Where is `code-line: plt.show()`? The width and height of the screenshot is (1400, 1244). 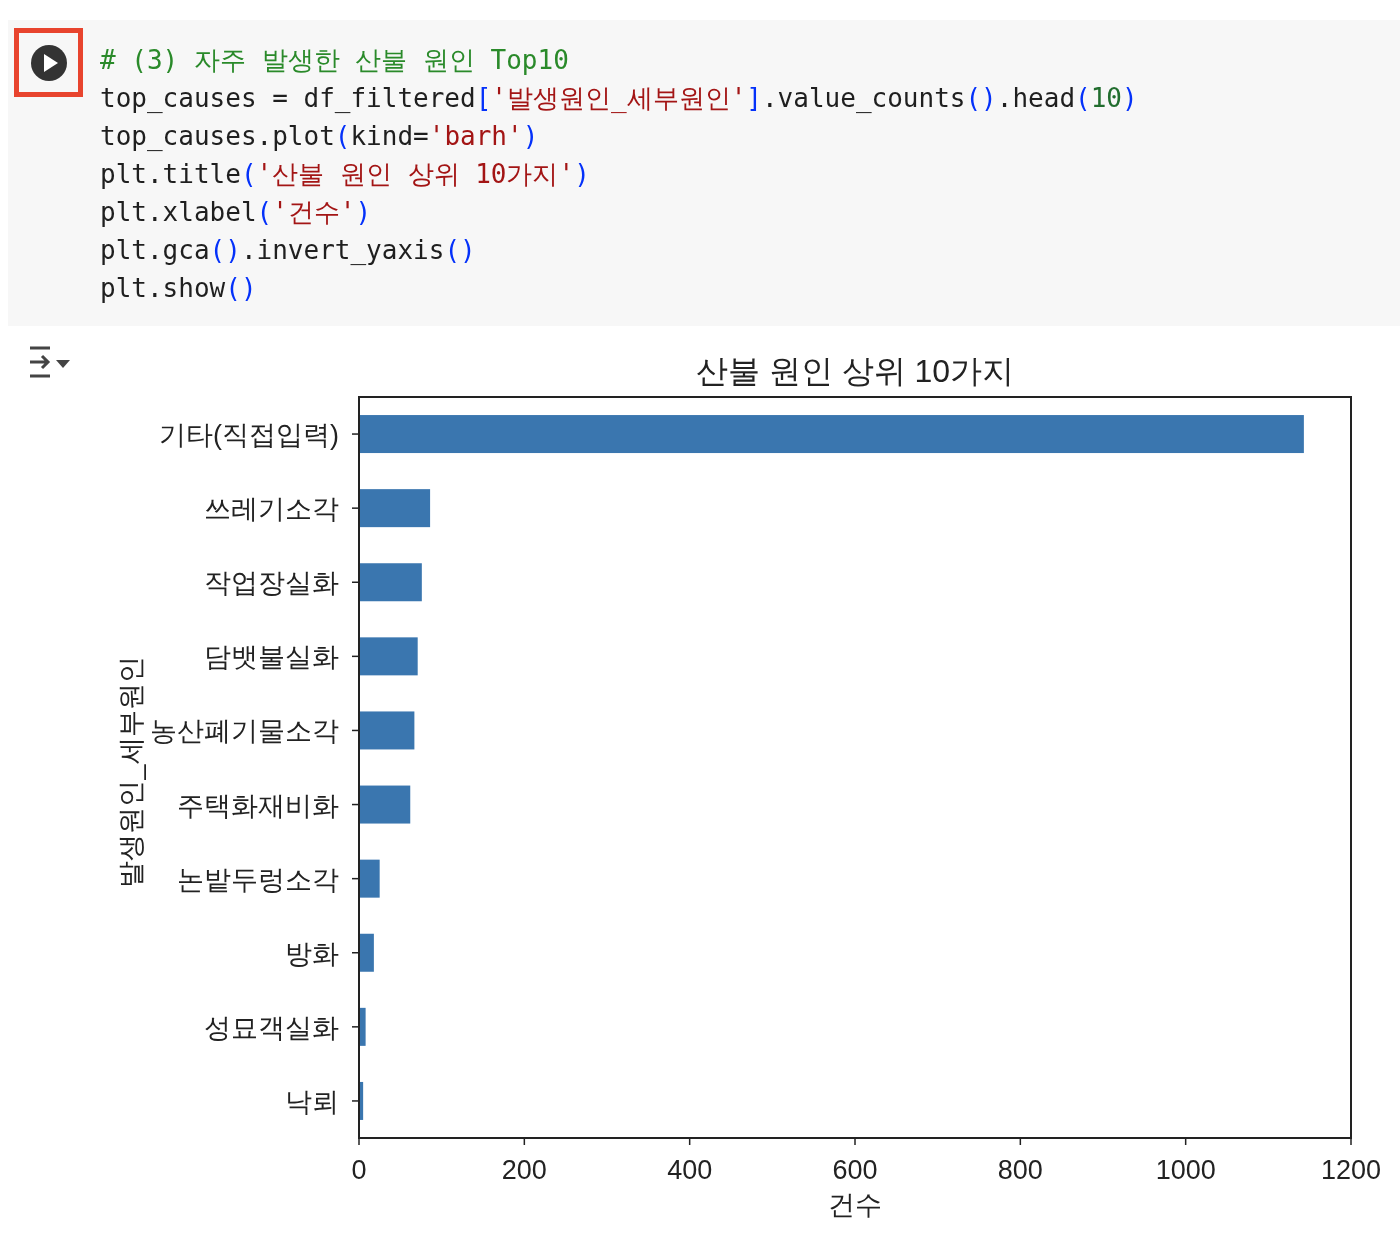 code-line: plt.show() is located at coordinates (178, 288).